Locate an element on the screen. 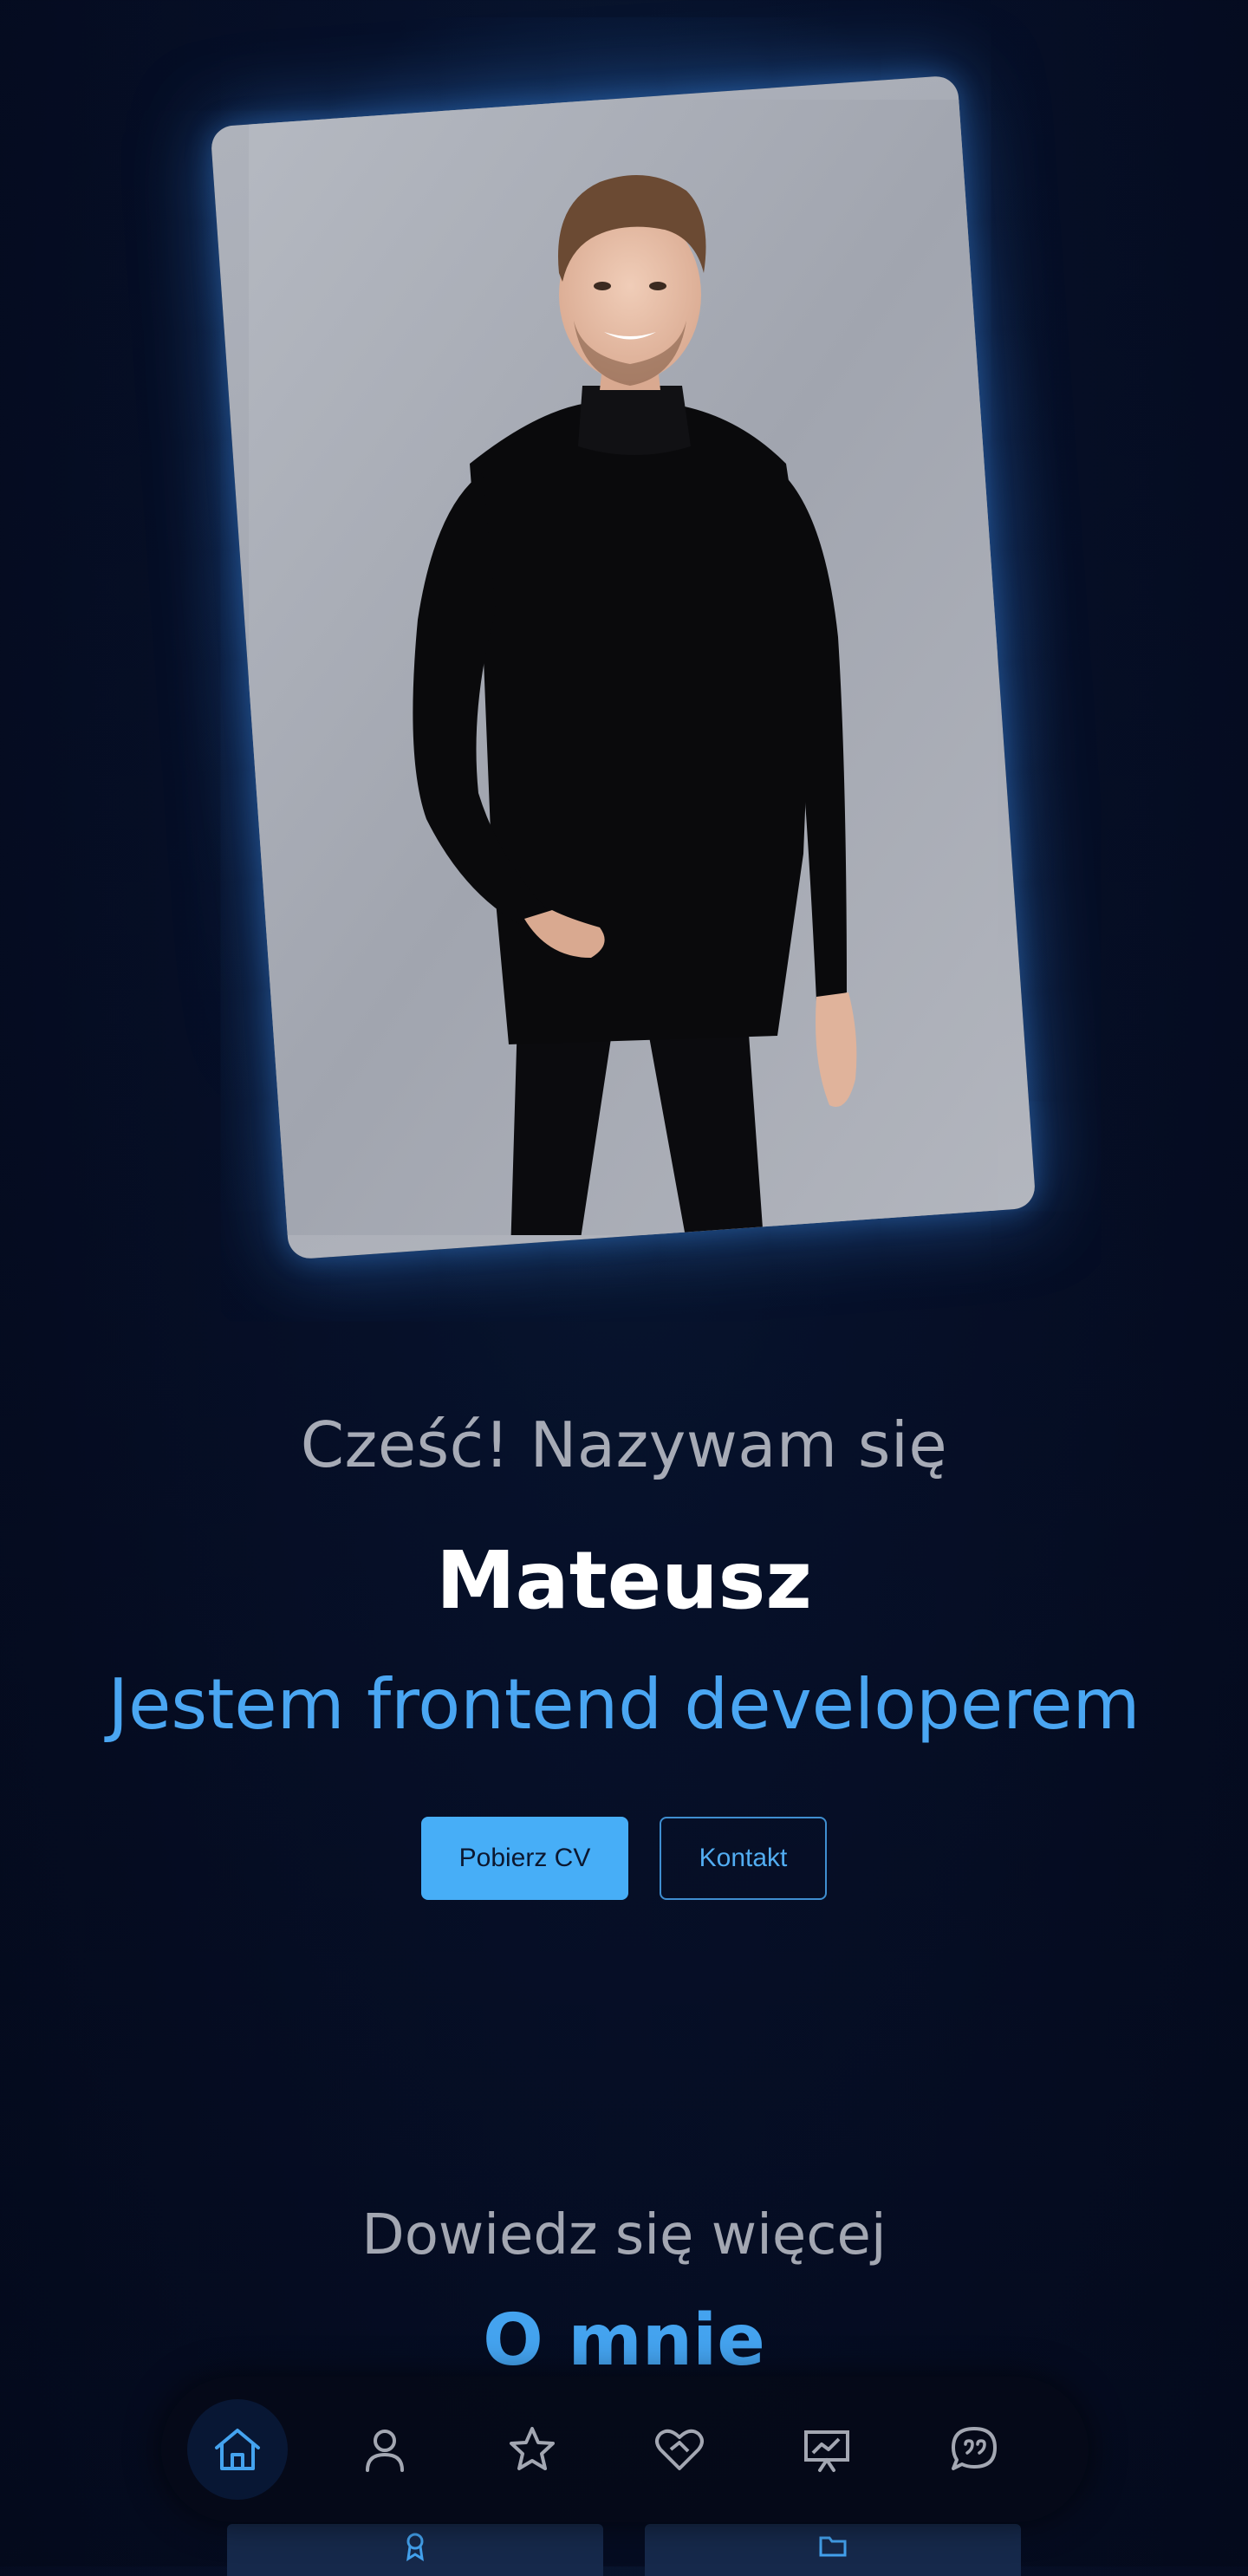  star-icon is located at coordinates (532, 2448).